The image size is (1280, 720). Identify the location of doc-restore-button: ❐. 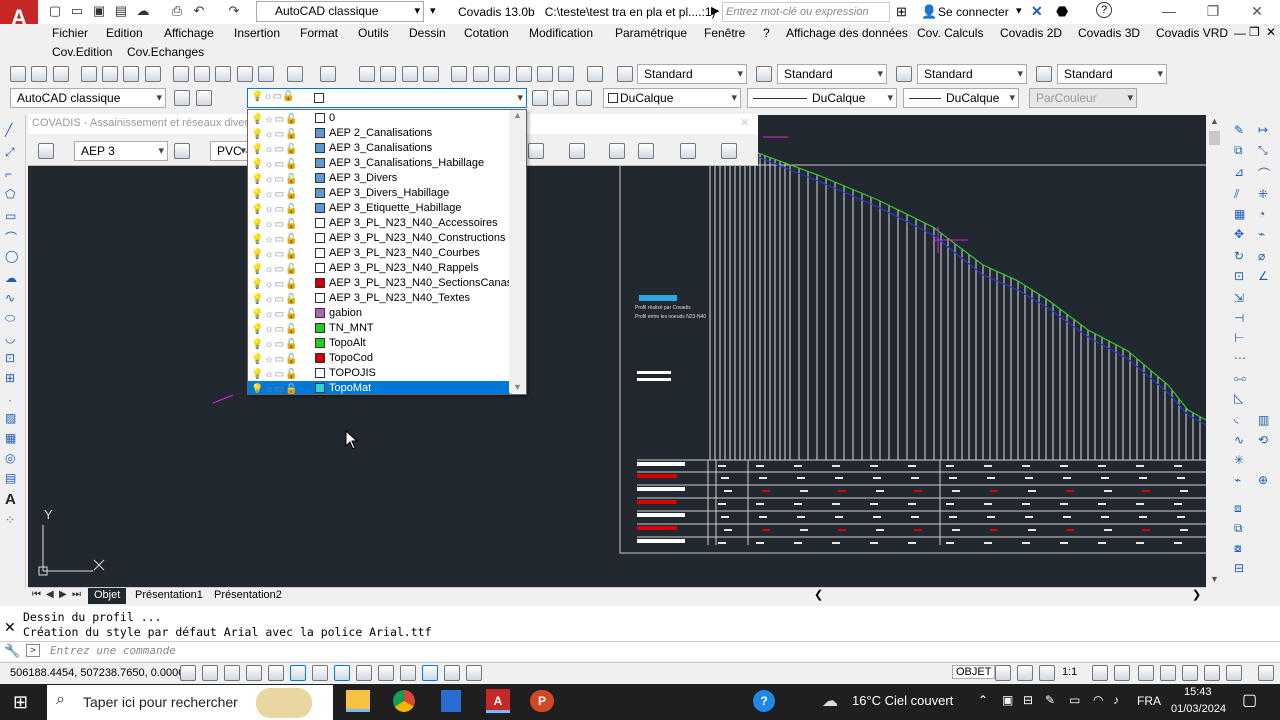
(1254, 32).